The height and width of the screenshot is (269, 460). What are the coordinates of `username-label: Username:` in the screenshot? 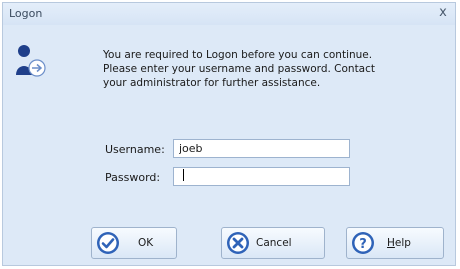 It's located at (135, 149).